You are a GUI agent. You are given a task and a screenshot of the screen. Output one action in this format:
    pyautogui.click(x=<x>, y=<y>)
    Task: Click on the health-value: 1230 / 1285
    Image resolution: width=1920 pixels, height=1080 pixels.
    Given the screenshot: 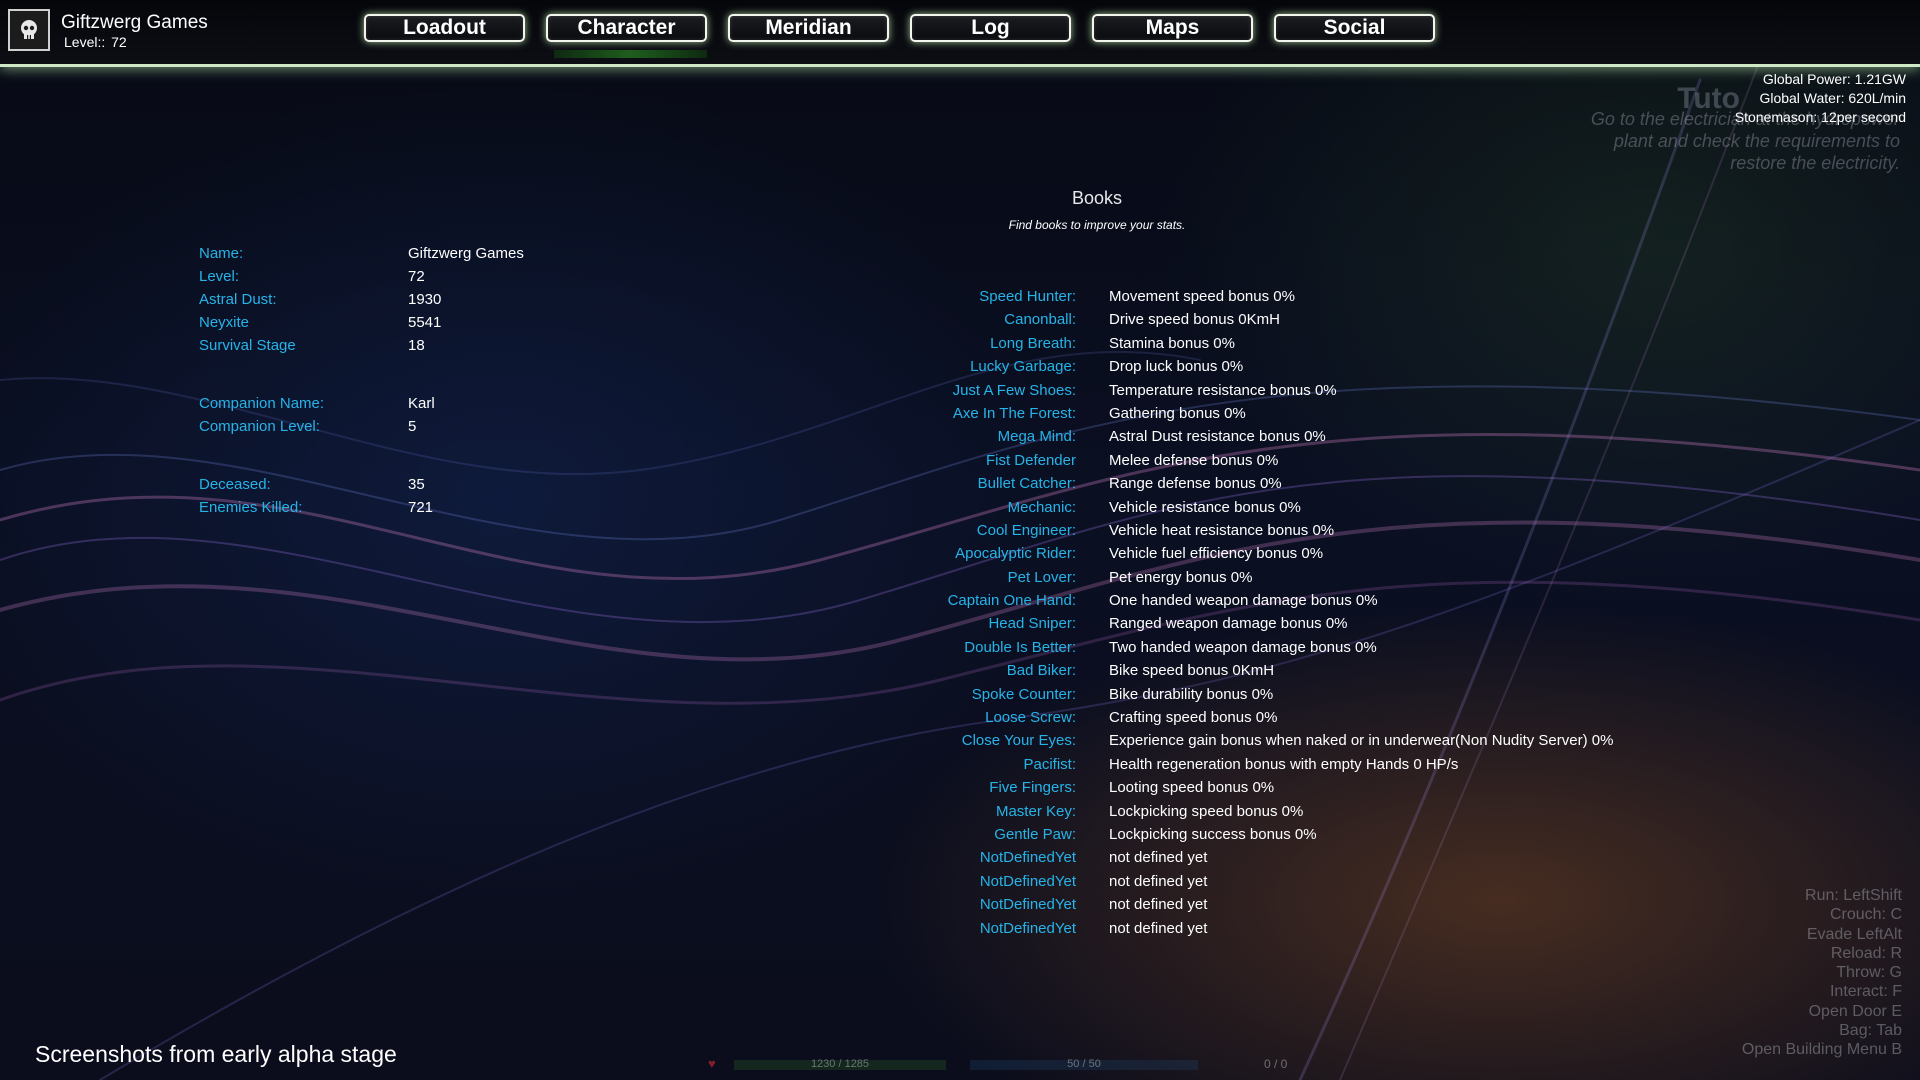 What is the action you would take?
    pyautogui.click(x=840, y=1064)
    